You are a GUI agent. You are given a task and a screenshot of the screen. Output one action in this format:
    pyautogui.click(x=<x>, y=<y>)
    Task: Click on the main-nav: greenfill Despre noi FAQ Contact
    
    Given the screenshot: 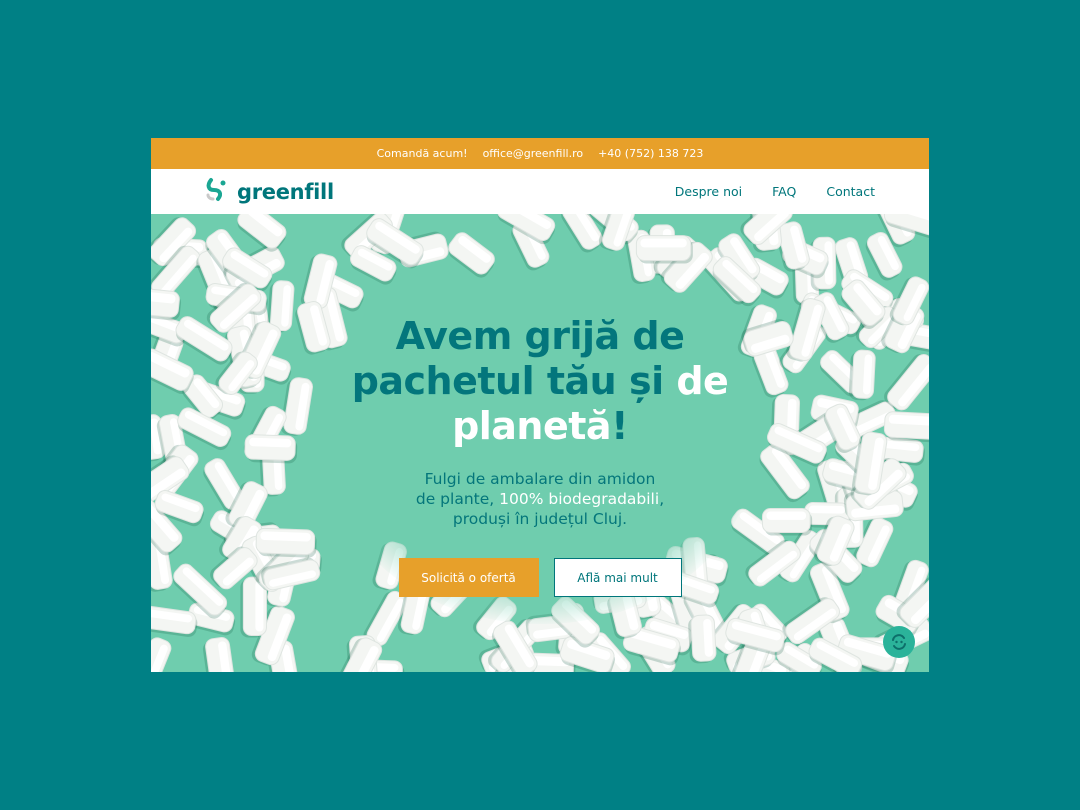 What is the action you would take?
    pyautogui.click(x=540, y=191)
    